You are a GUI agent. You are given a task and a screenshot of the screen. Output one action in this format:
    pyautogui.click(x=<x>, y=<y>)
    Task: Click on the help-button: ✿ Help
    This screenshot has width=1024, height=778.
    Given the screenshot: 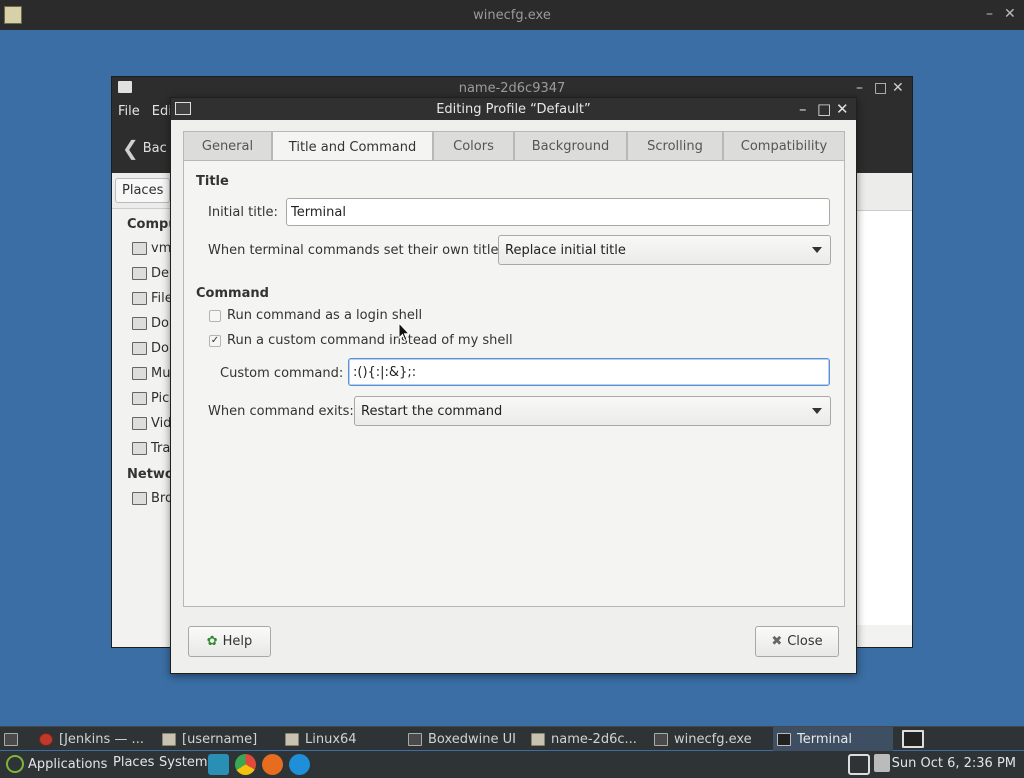 What is the action you would take?
    pyautogui.click(x=229, y=641)
    